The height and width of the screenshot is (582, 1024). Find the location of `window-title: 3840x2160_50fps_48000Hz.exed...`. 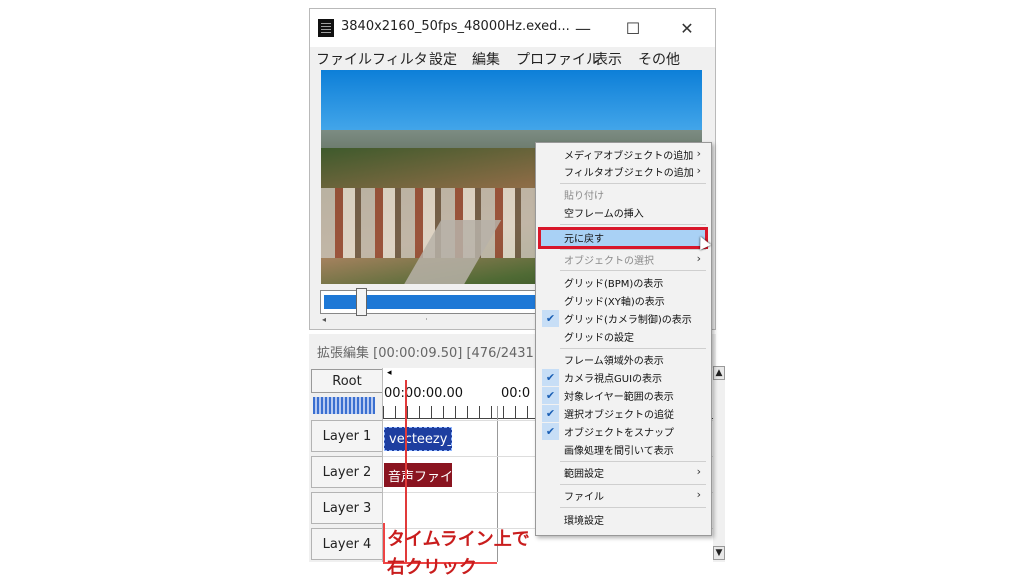

window-title: 3840x2160_50fps_48000Hz.exed... is located at coordinates (455, 26).